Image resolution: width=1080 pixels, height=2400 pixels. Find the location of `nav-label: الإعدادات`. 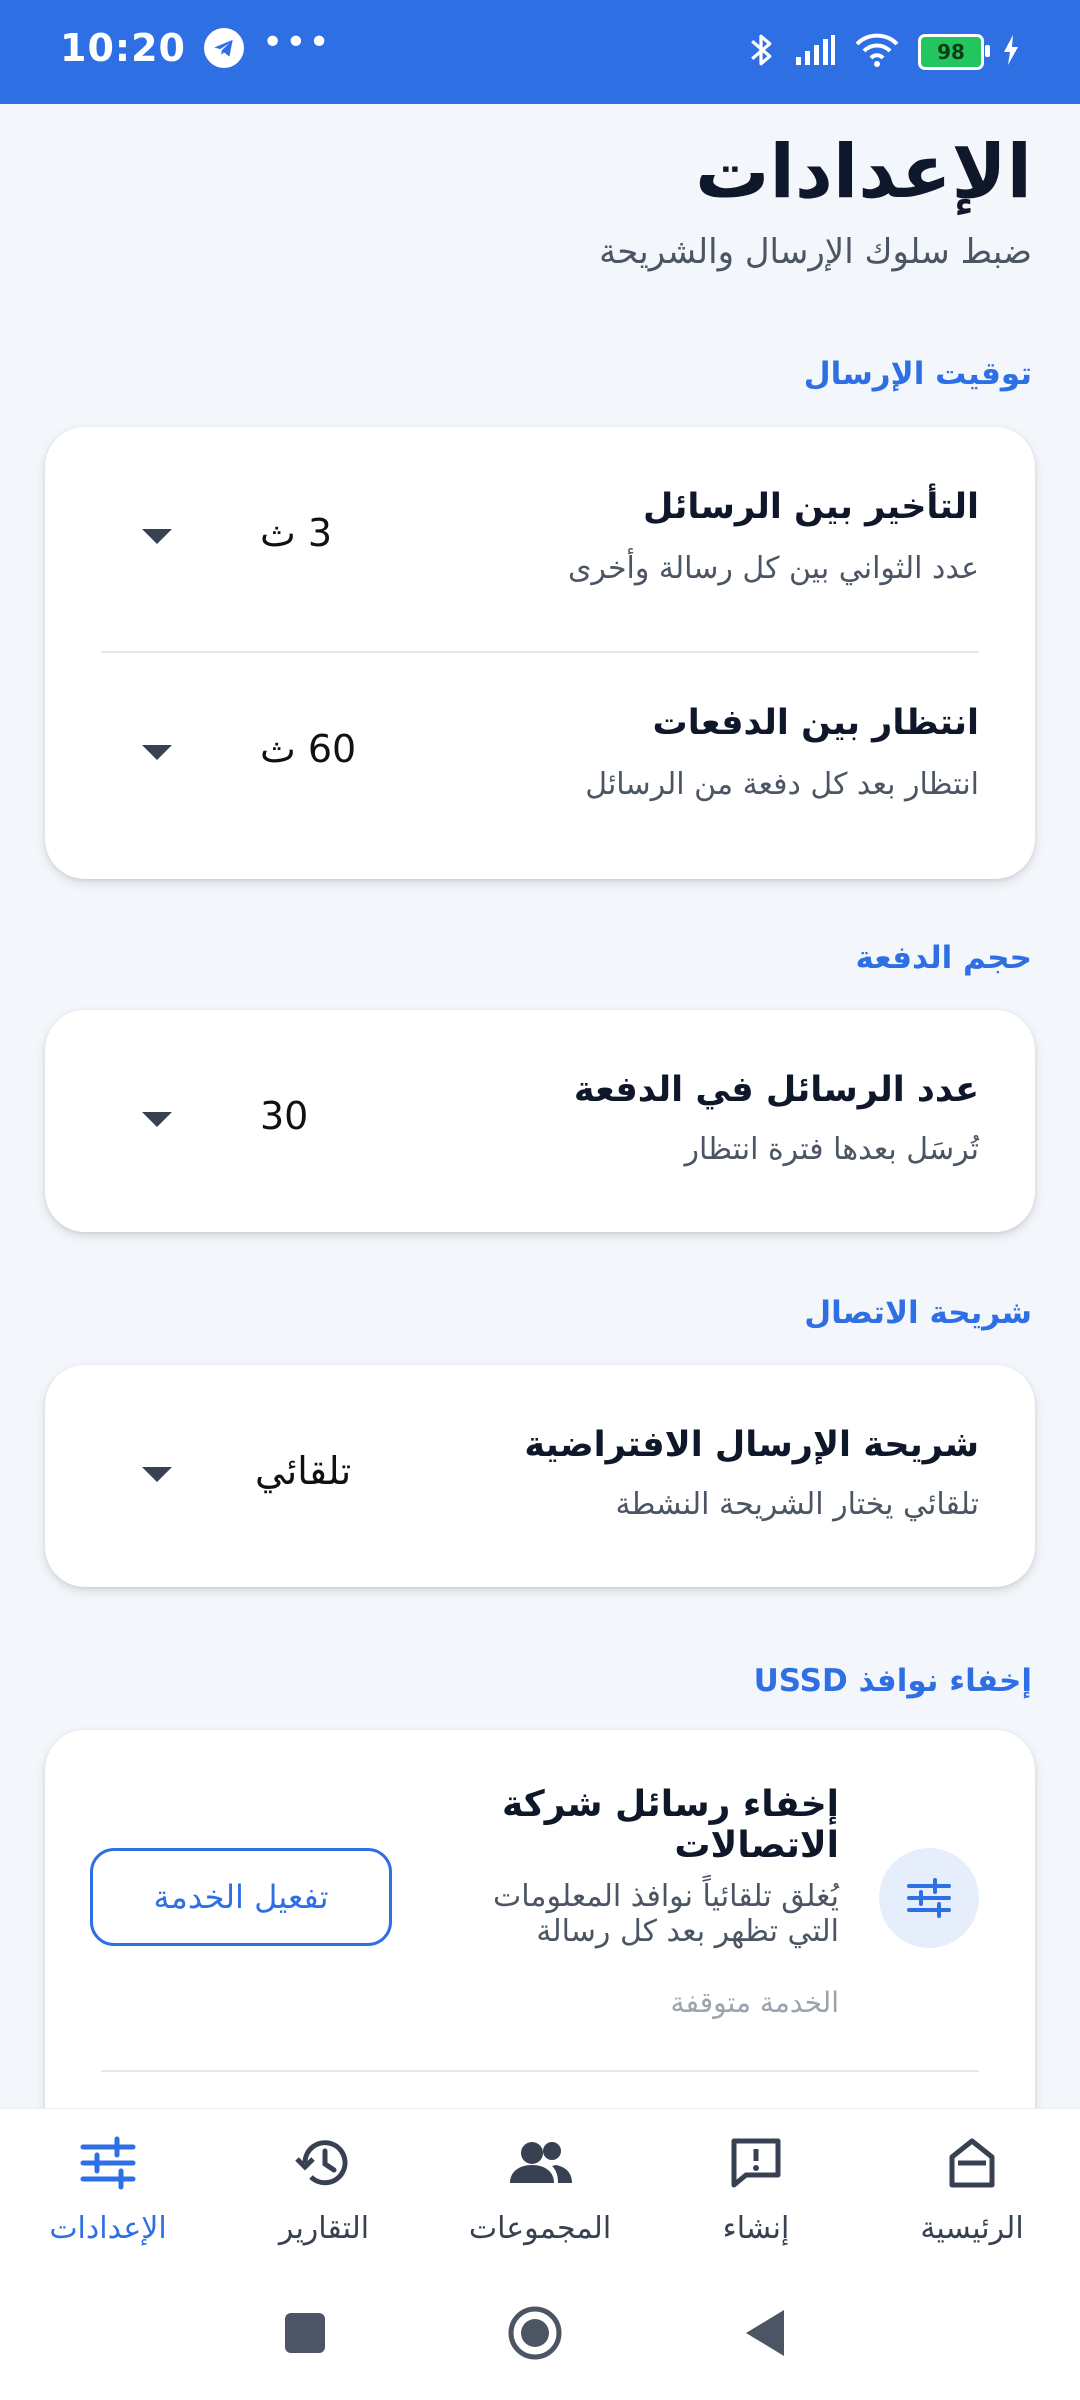

nav-label: الإعدادات is located at coordinates (108, 2228).